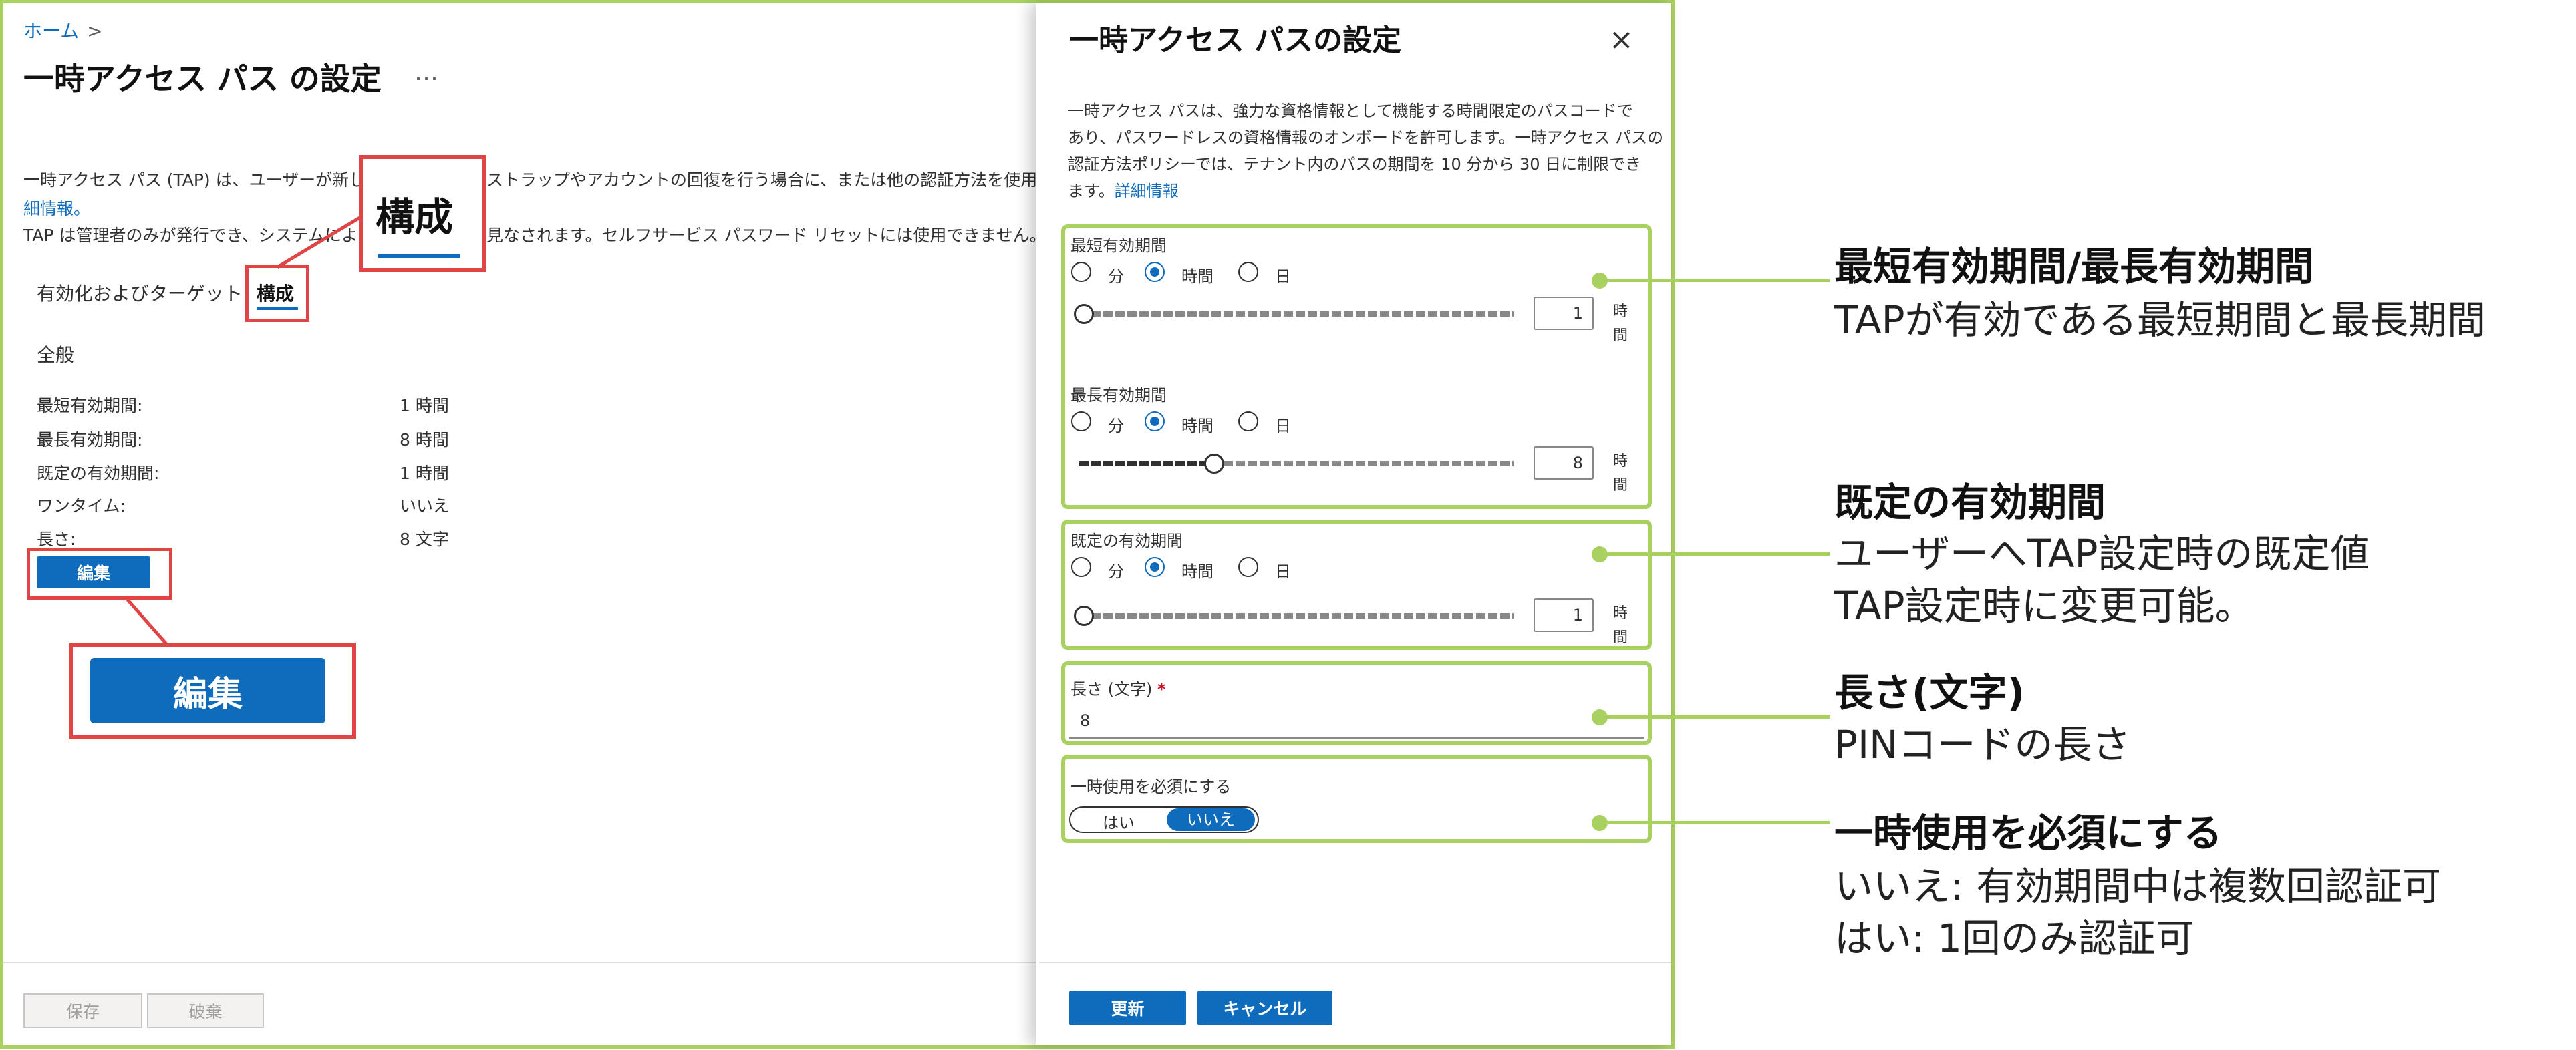 The image size is (2576, 1050). What do you see at coordinates (1084, 616) in the screenshot?
I see `default-lifetime-slider-thumb` at bounding box center [1084, 616].